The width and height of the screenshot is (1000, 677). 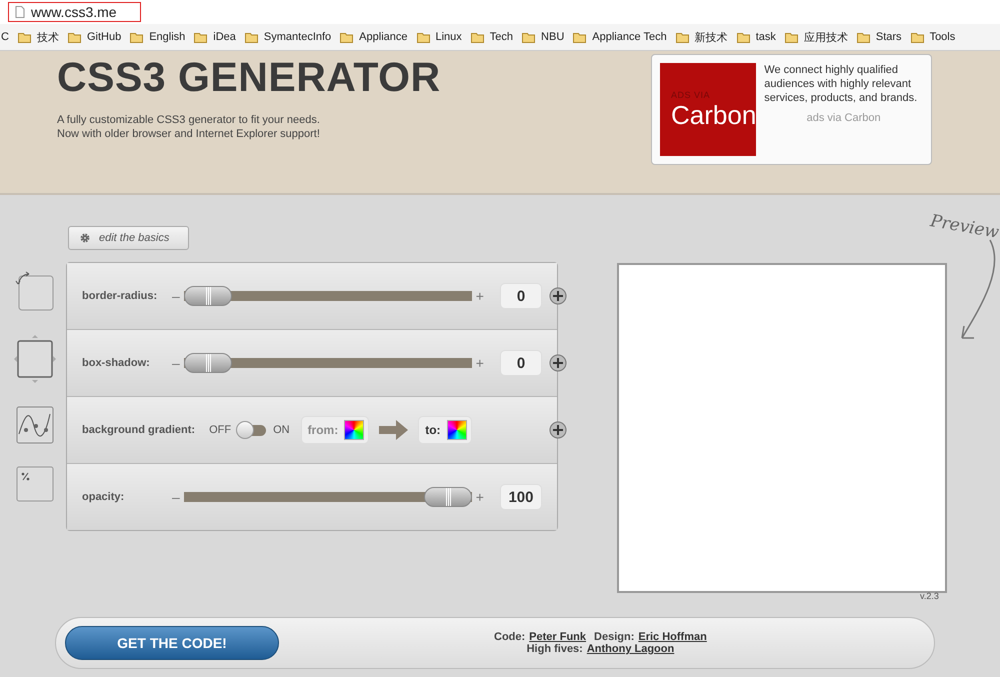 I want to click on value-field: 100, so click(x=521, y=497).